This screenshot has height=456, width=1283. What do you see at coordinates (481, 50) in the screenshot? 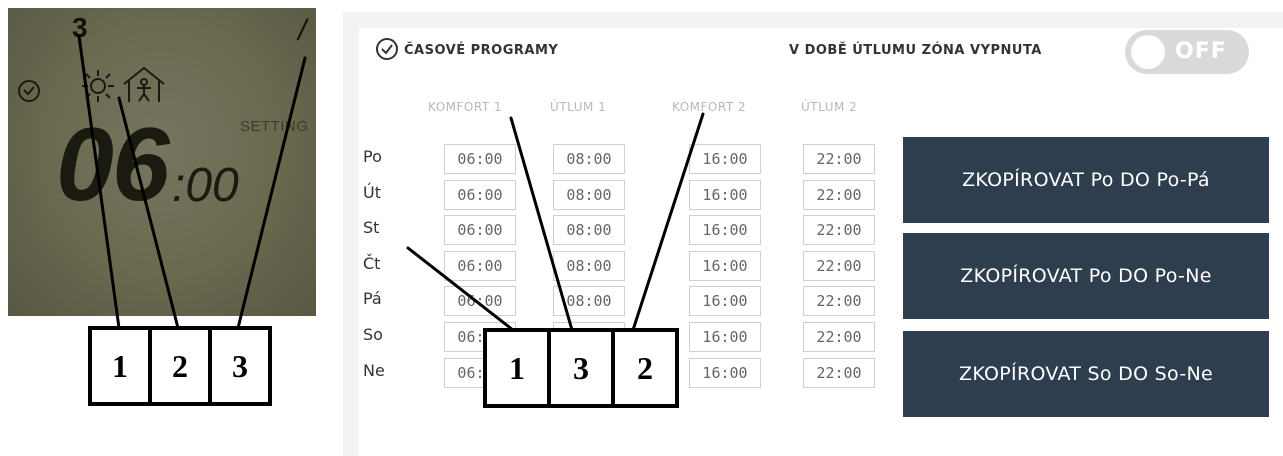
I see `section-title: ČASOVÉ PROGRAMY` at bounding box center [481, 50].